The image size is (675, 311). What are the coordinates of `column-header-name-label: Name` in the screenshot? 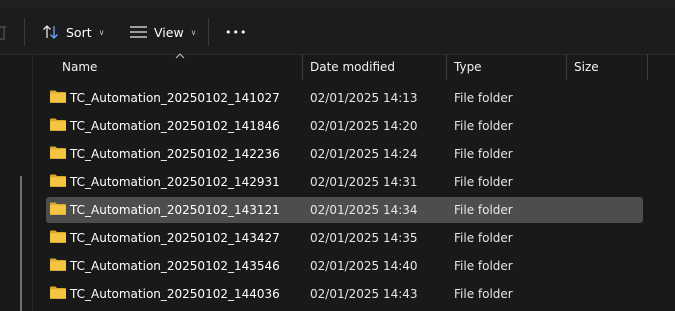 It's located at (80, 67).